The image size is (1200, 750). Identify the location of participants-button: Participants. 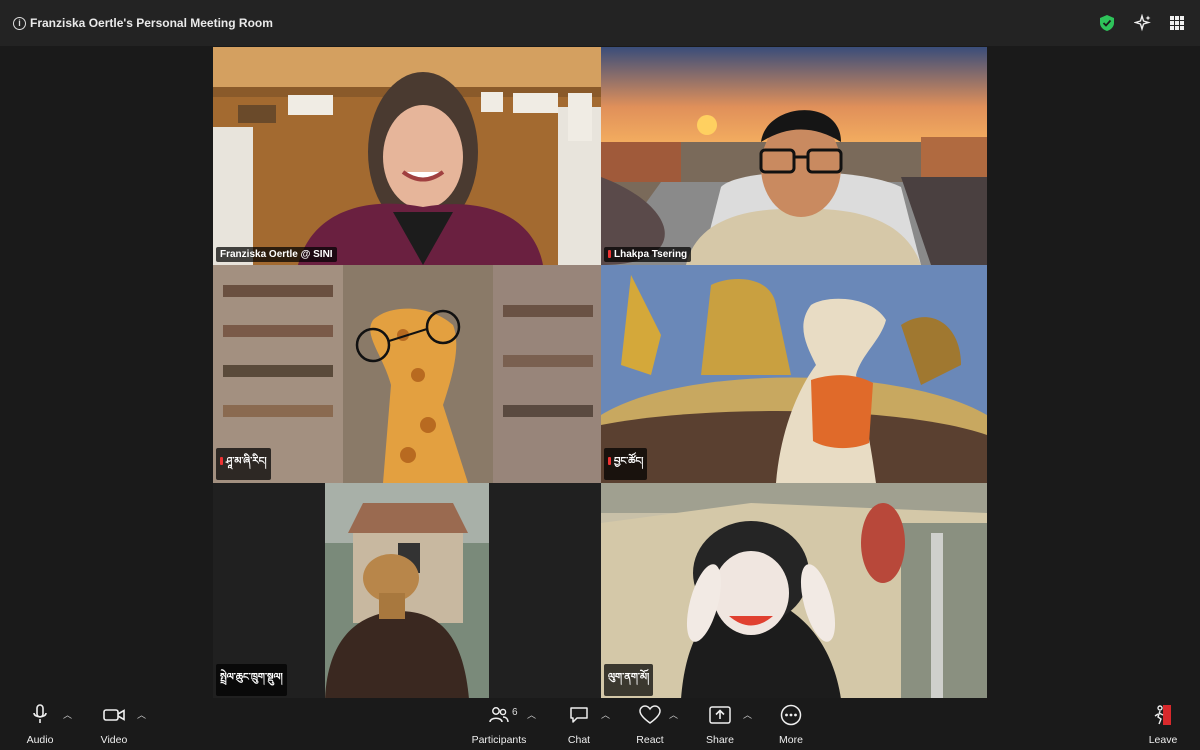
(499, 725).